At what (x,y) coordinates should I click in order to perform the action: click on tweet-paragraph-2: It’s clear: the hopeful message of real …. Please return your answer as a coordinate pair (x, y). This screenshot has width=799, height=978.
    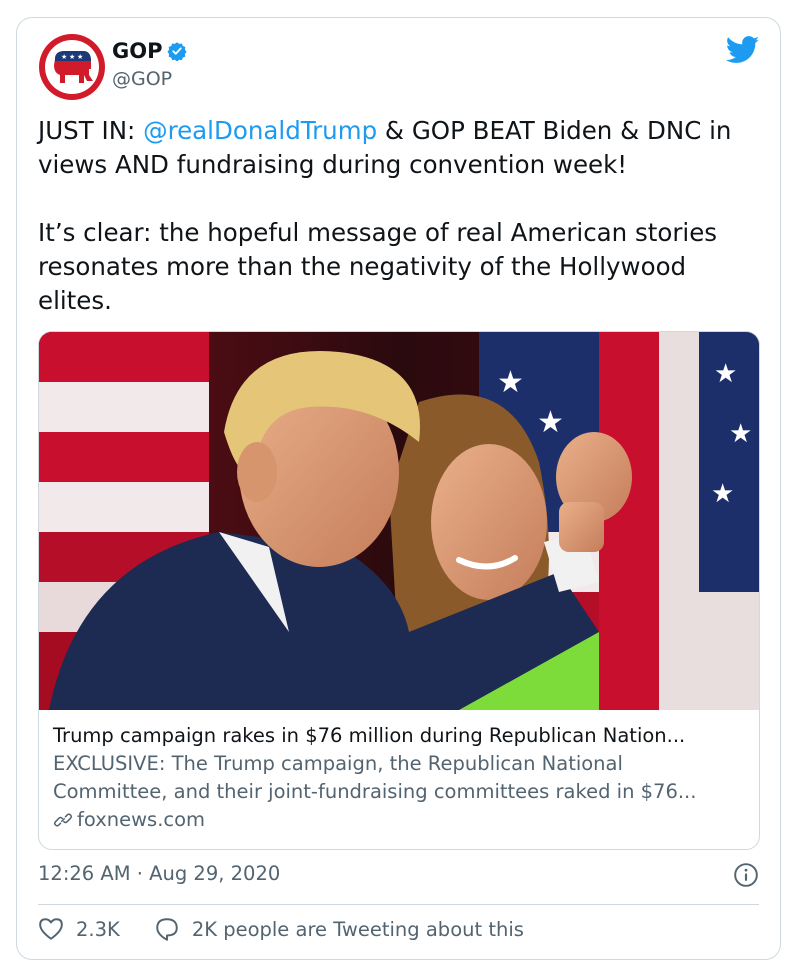
    Looking at the image, I should click on (378, 266).